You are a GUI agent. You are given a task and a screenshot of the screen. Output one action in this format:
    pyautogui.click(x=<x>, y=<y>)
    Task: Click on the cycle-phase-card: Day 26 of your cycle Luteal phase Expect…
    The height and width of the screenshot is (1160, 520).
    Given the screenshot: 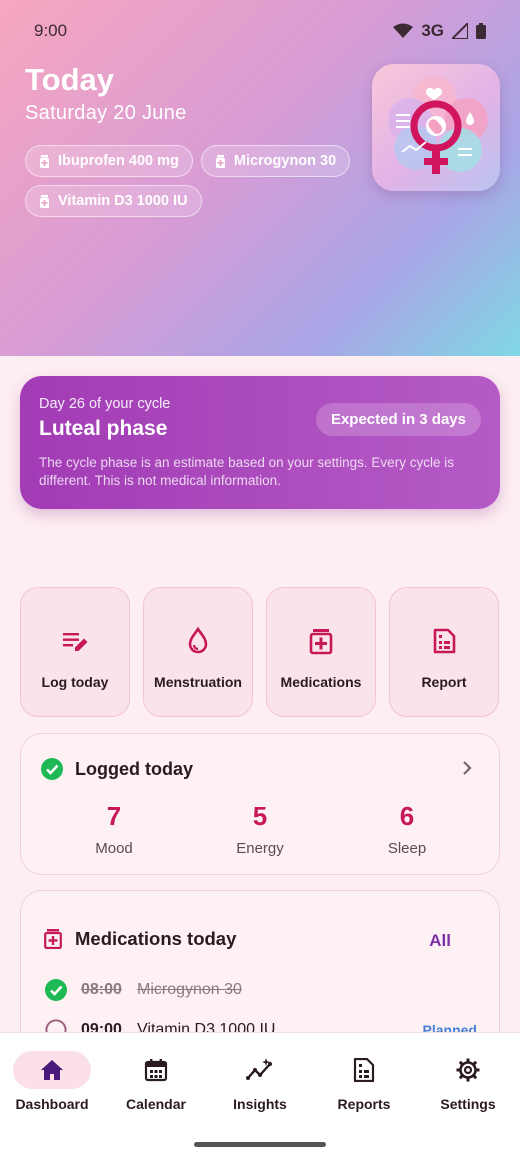 What is the action you would take?
    pyautogui.click(x=260, y=442)
    